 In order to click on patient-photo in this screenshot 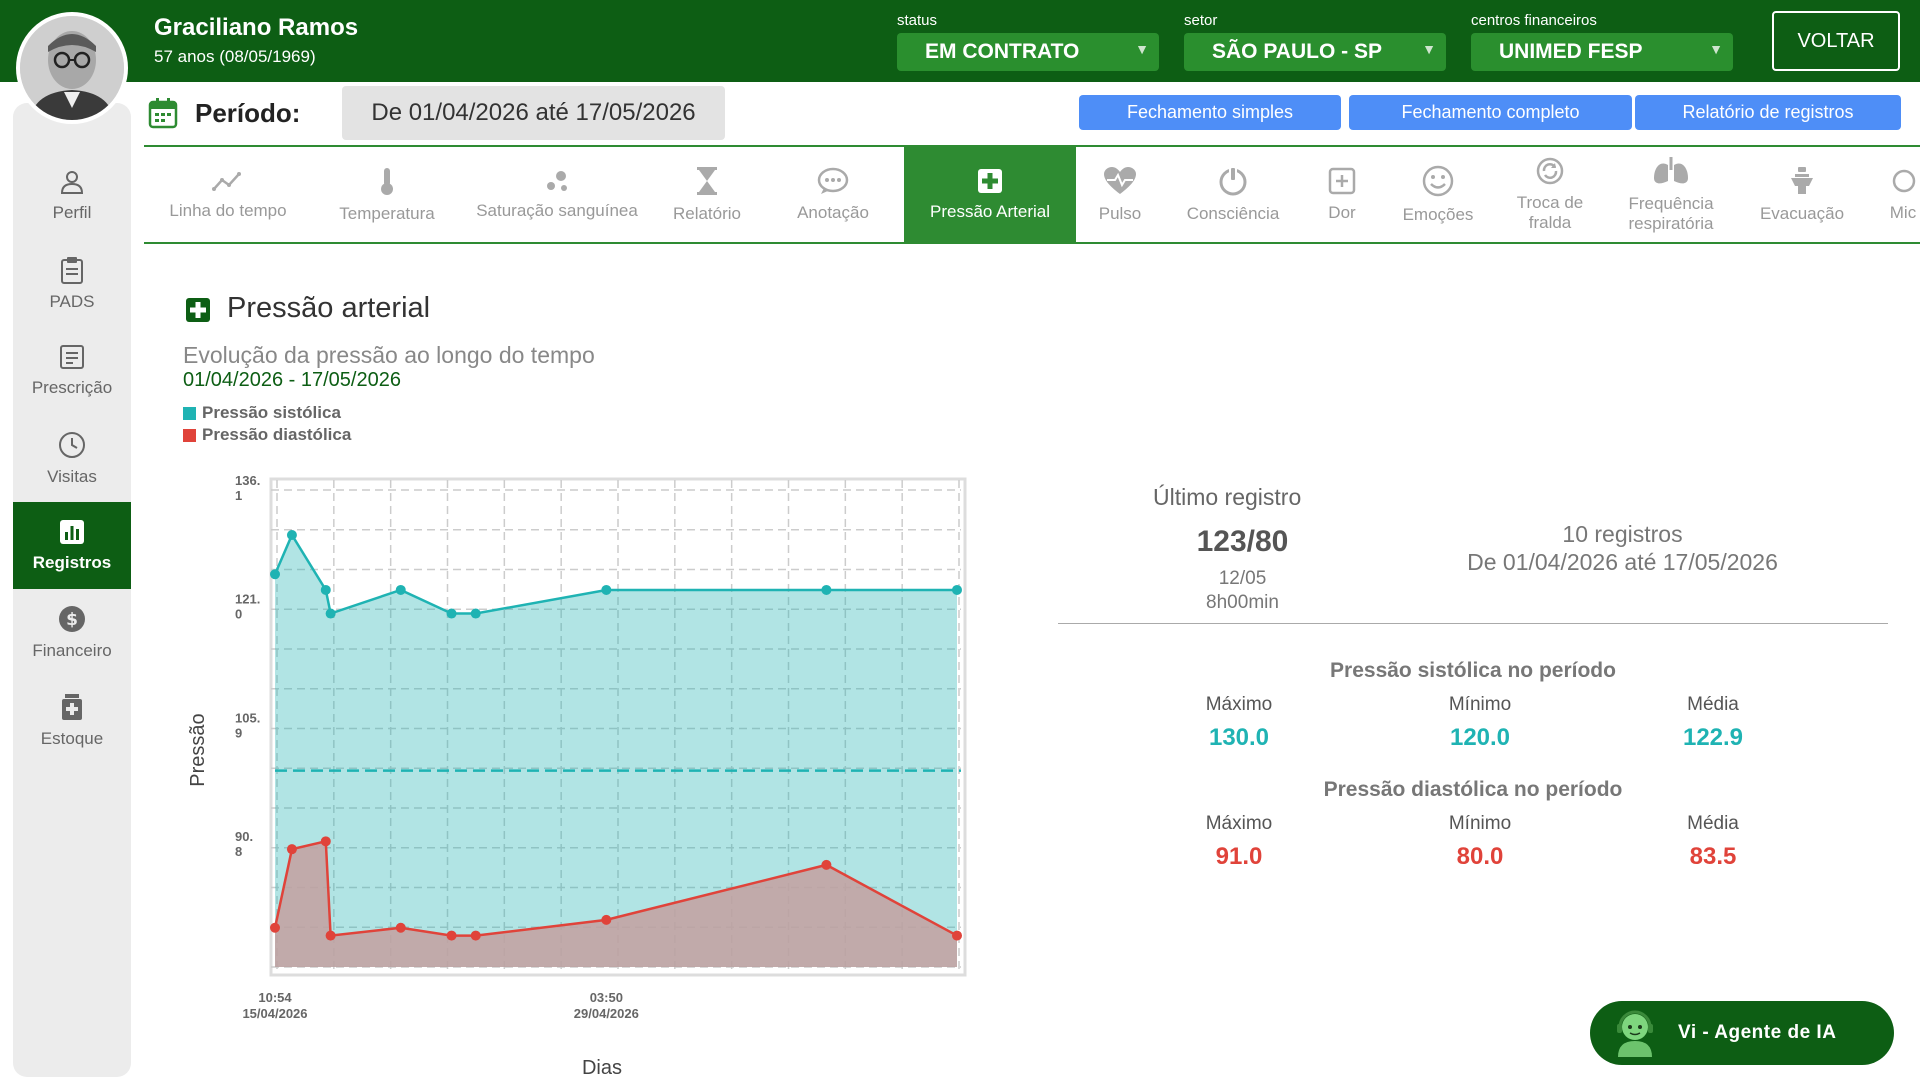, I will do `click(72, 68)`.